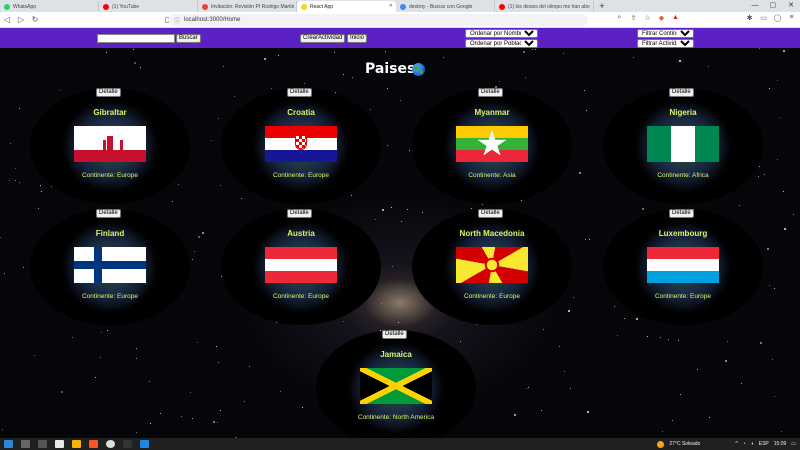 Image resolution: width=800 pixels, height=450 pixels. What do you see at coordinates (396, 386) in the screenshot?
I see `jamaica-flag` at bounding box center [396, 386].